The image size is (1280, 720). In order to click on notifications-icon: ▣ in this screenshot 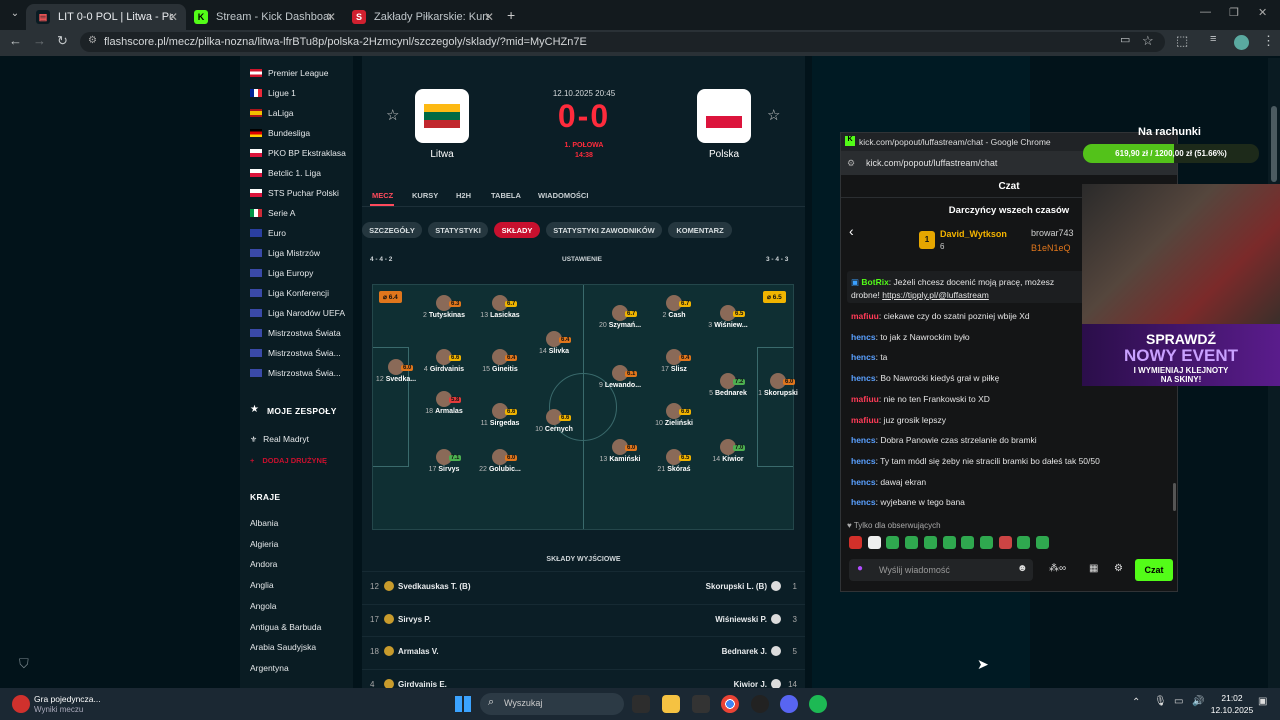, I will do `click(1262, 701)`.